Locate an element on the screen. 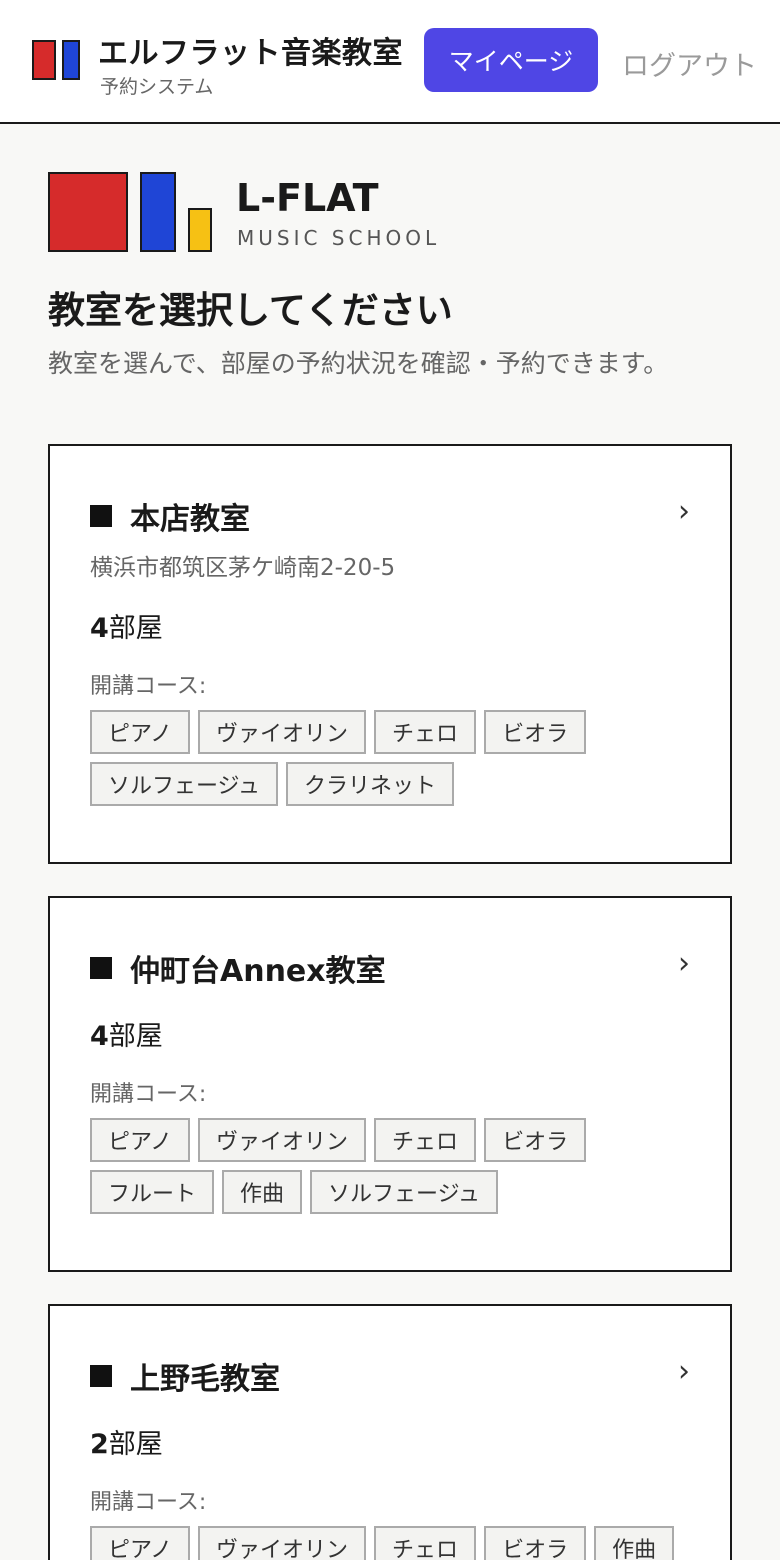 Image resolution: width=780 pixels, height=1560 pixels. course-tags: ピアノ ヴァイオリン チェロ ビオラ ソルフェージュ クラリネット is located at coordinates (395, 758).